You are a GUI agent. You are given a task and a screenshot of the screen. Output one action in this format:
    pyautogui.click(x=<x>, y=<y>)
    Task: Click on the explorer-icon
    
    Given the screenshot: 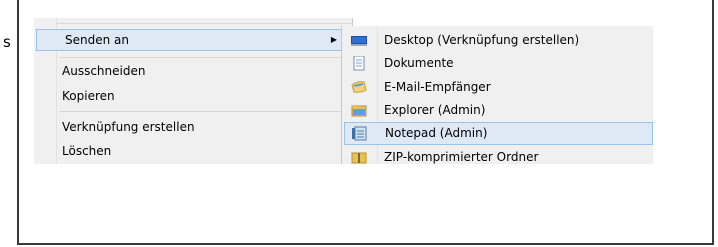 What is the action you would take?
    pyautogui.click(x=359, y=110)
    